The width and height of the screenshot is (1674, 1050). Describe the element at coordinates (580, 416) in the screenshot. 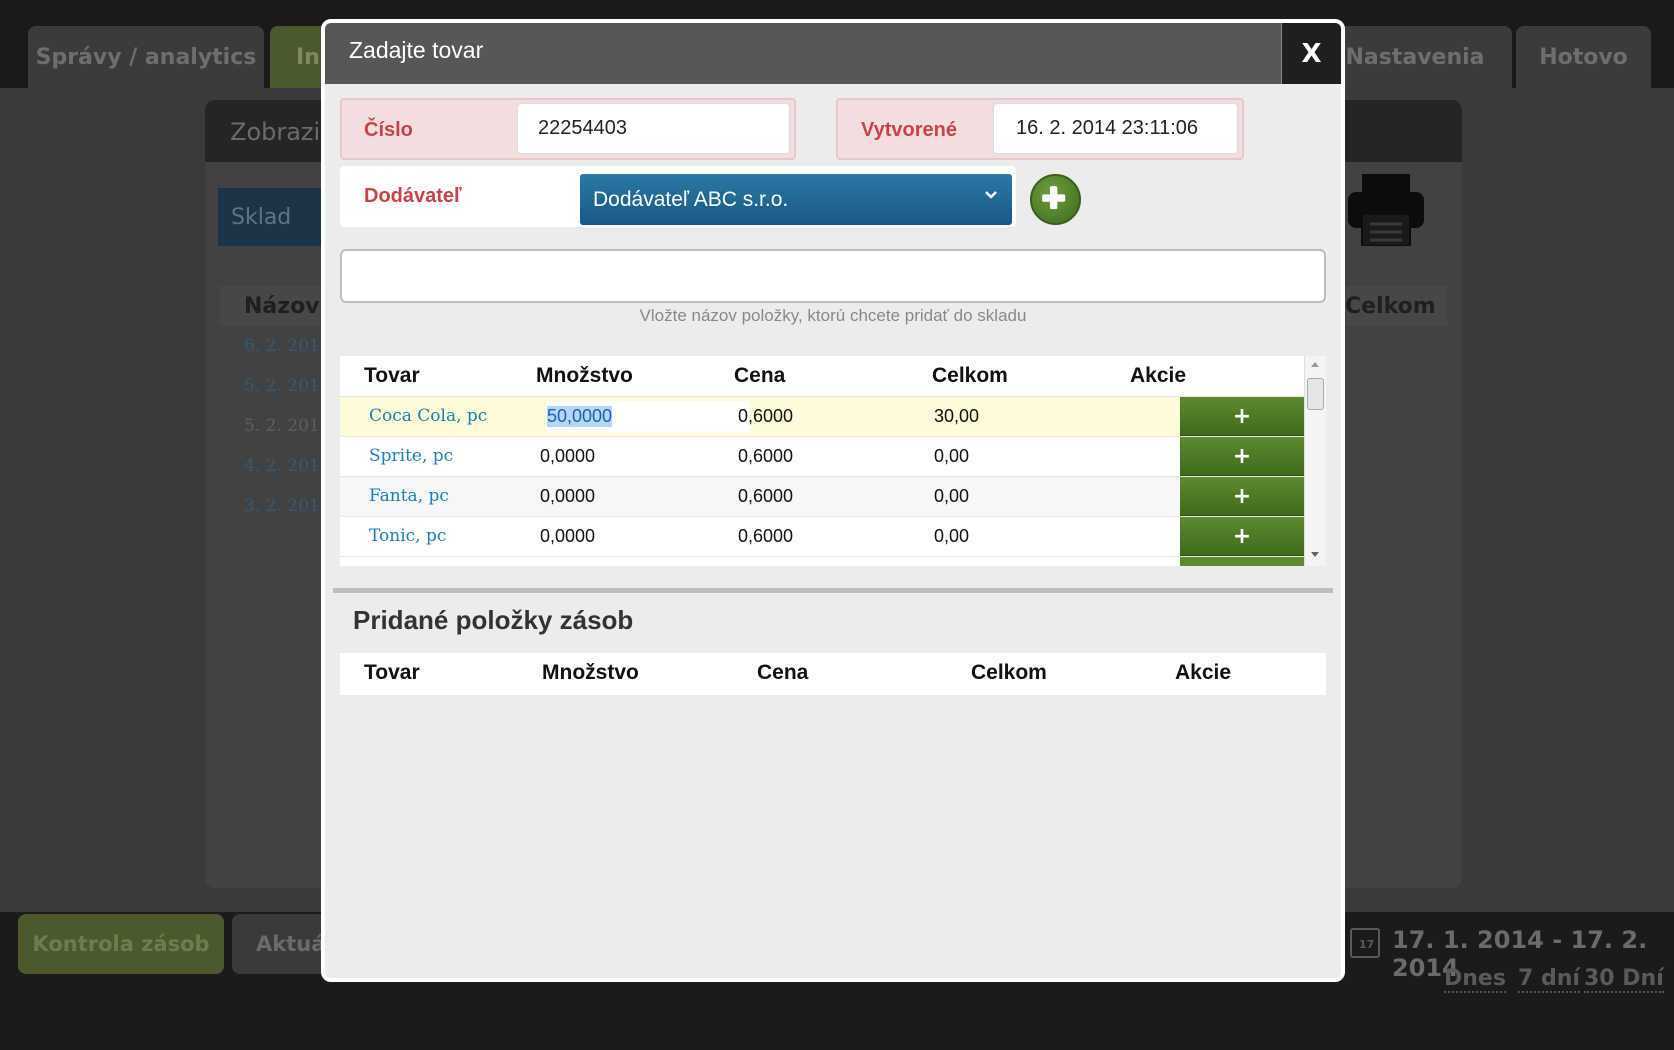

I see `quantity-value: 50,0000` at that location.